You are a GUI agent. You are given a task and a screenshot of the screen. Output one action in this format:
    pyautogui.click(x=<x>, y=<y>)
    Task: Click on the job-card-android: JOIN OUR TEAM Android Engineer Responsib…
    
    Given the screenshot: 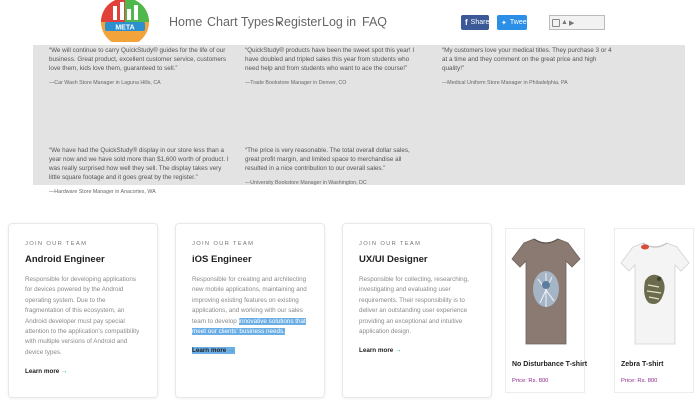 What is the action you would take?
    pyautogui.click(x=83, y=310)
    